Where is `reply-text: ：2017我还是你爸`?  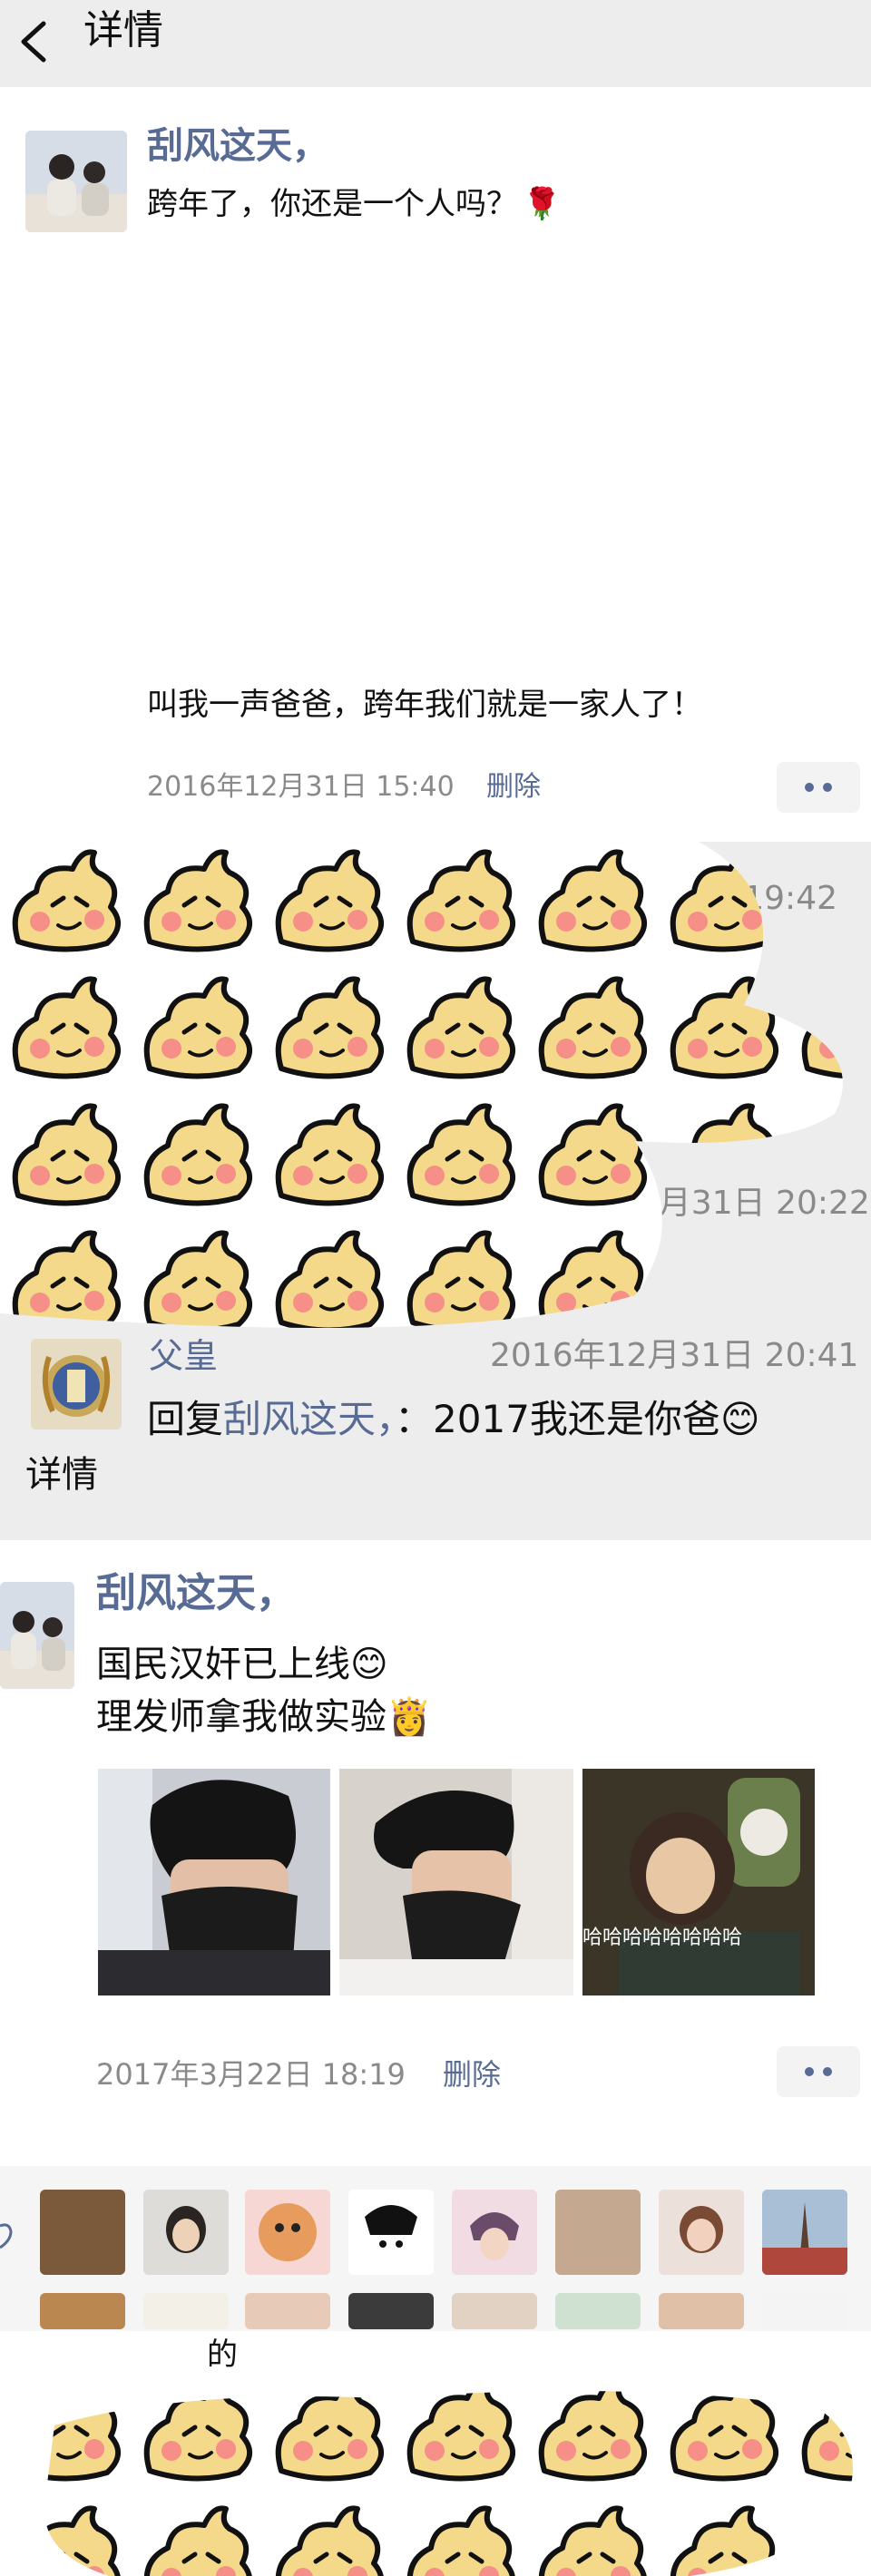
reply-text: ：2017我还是你爸 is located at coordinates (557, 1419).